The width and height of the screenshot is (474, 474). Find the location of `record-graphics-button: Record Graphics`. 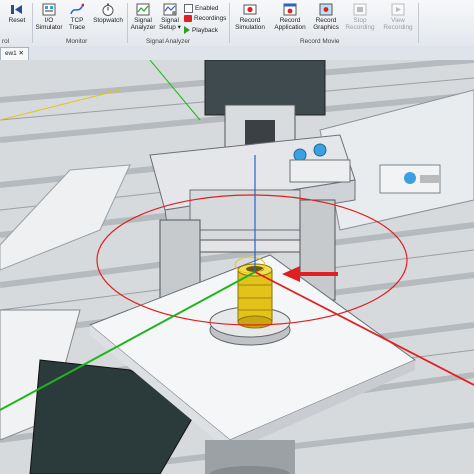

record-graphics-button: Record Graphics is located at coordinates (326, 19).